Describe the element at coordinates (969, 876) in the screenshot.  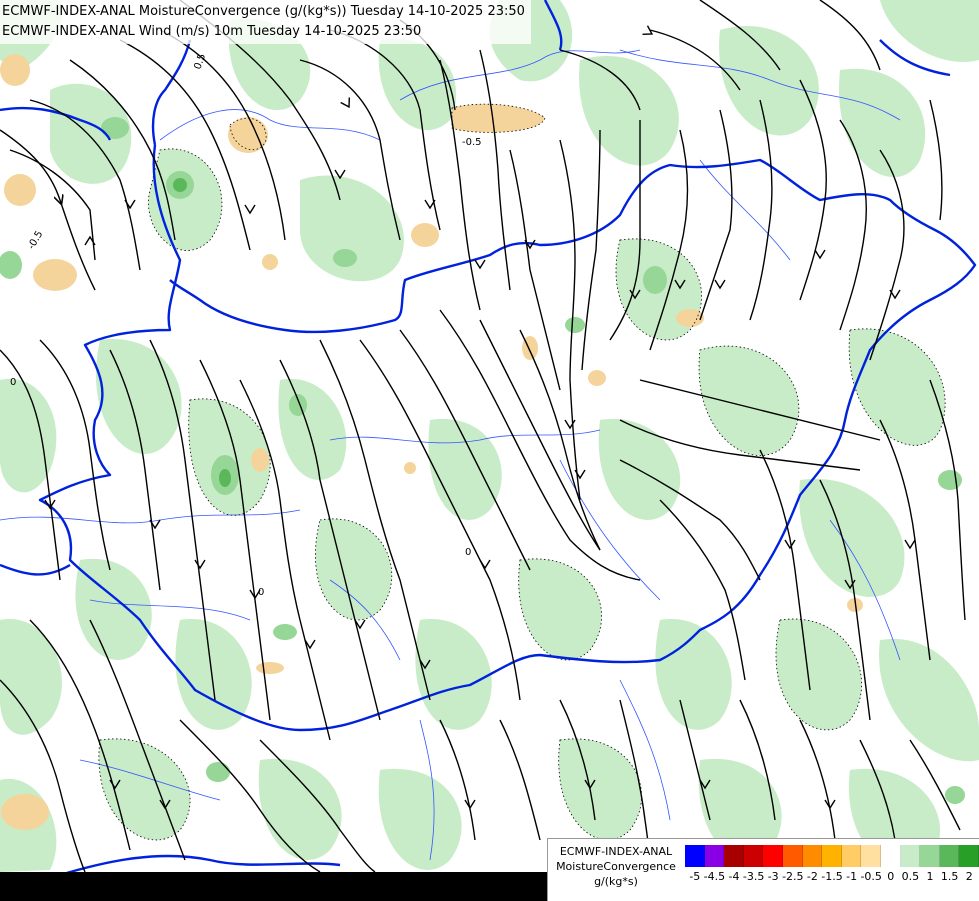
I see `legend-tick-label: 2` at that location.